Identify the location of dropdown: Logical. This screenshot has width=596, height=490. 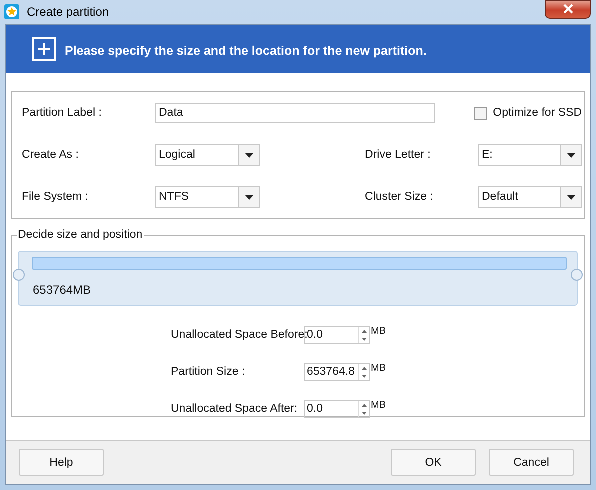
(207, 155).